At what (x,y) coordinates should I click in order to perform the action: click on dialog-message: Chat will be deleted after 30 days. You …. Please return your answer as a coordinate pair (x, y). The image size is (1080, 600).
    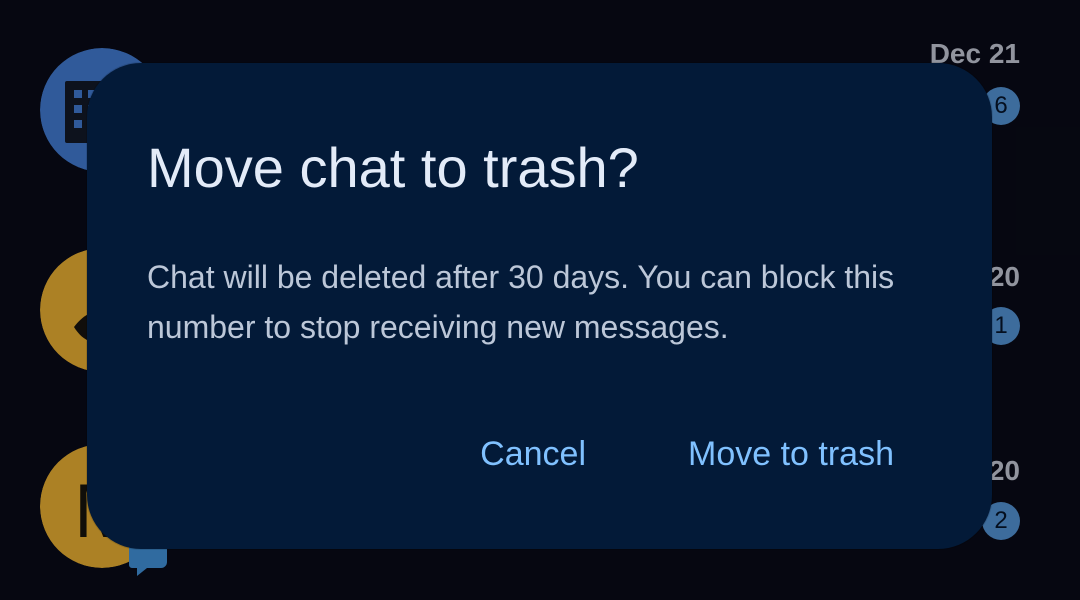
    Looking at the image, I should click on (521, 302).